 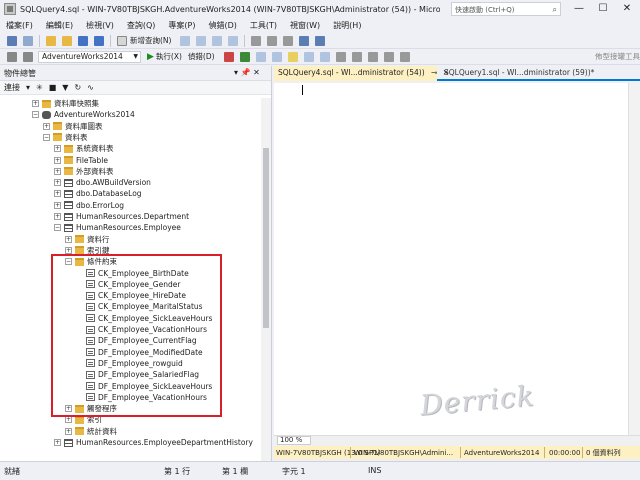 I want to click on menu-project: 專案(P), so click(x=181, y=25).